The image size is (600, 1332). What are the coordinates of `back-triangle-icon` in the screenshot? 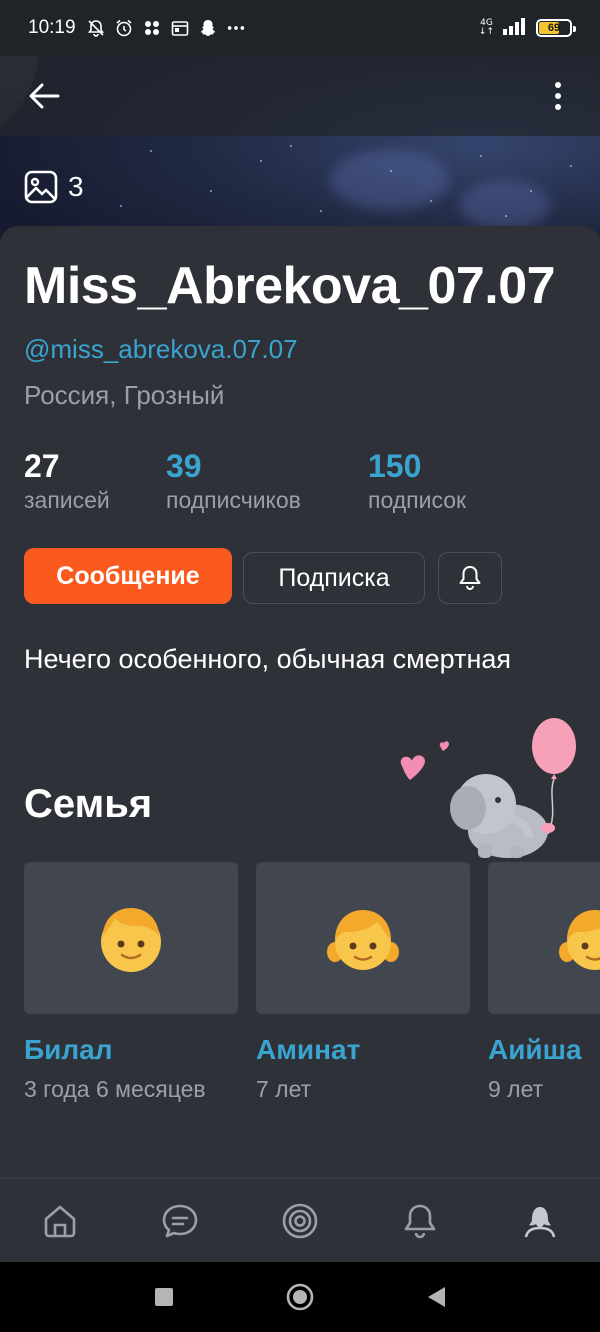 It's located at (436, 1297).